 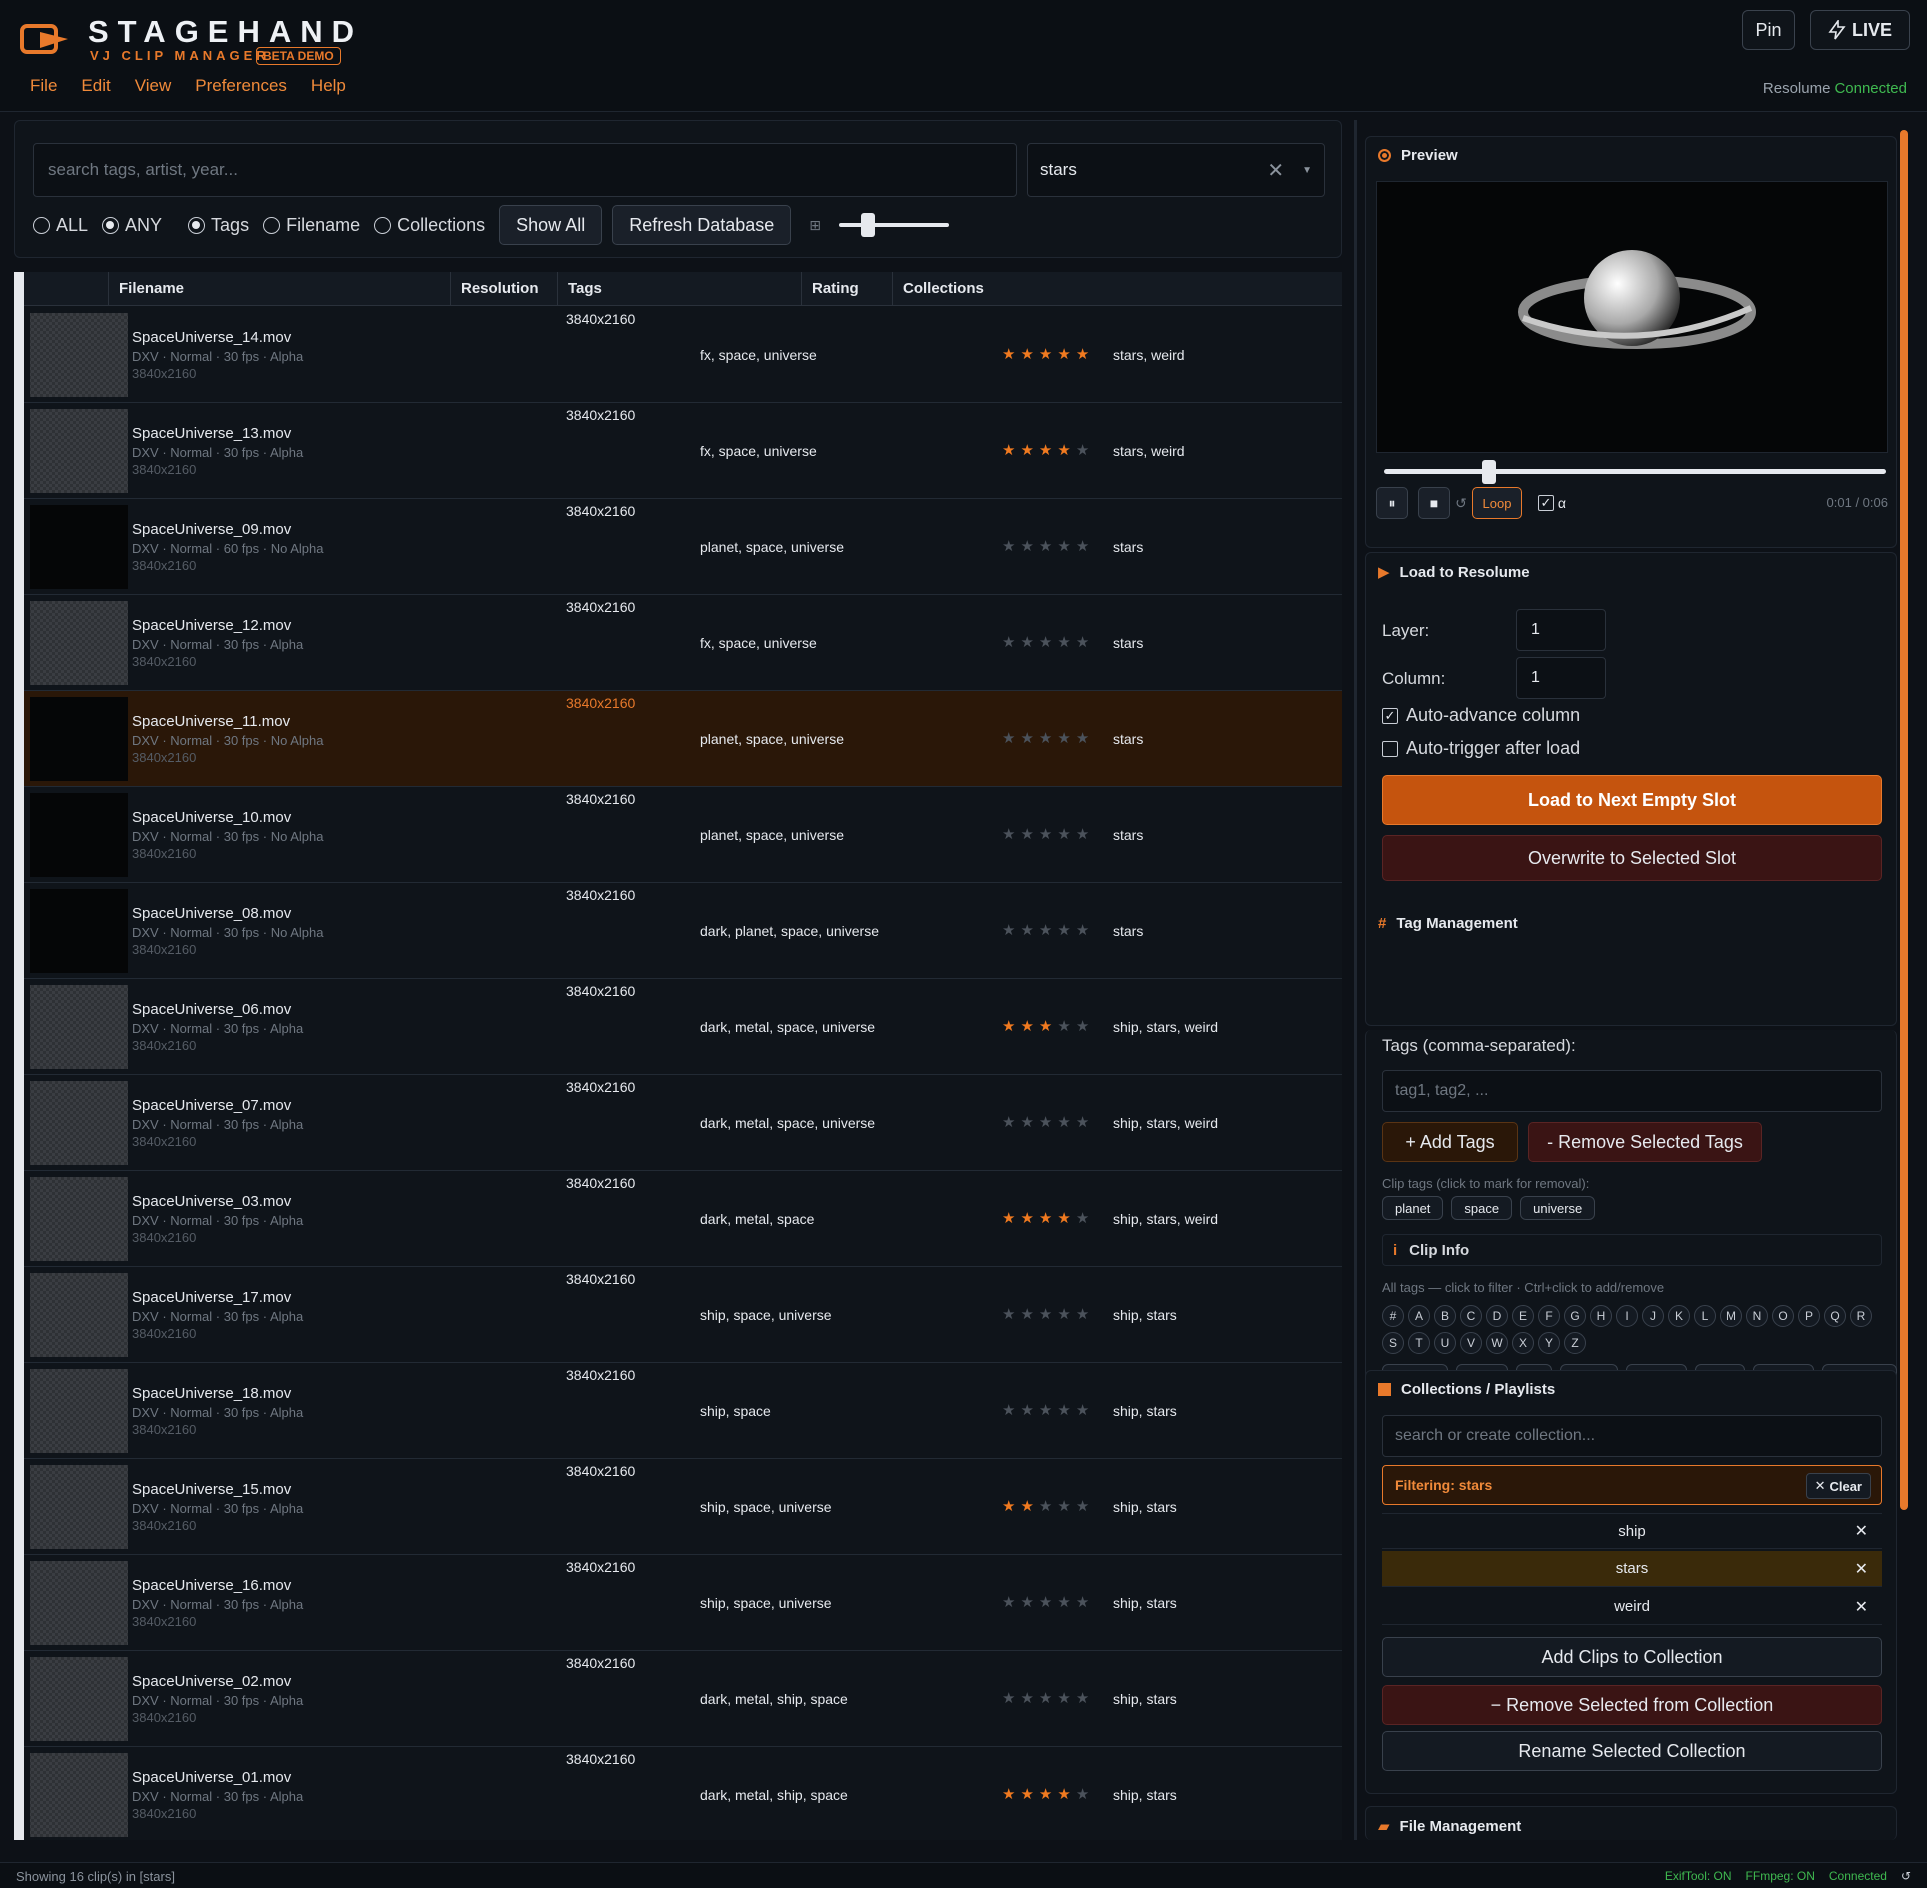 What do you see at coordinates (1393, 1316) in the screenshot?
I see `alpha-index-letter: #` at bounding box center [1393, 1316].